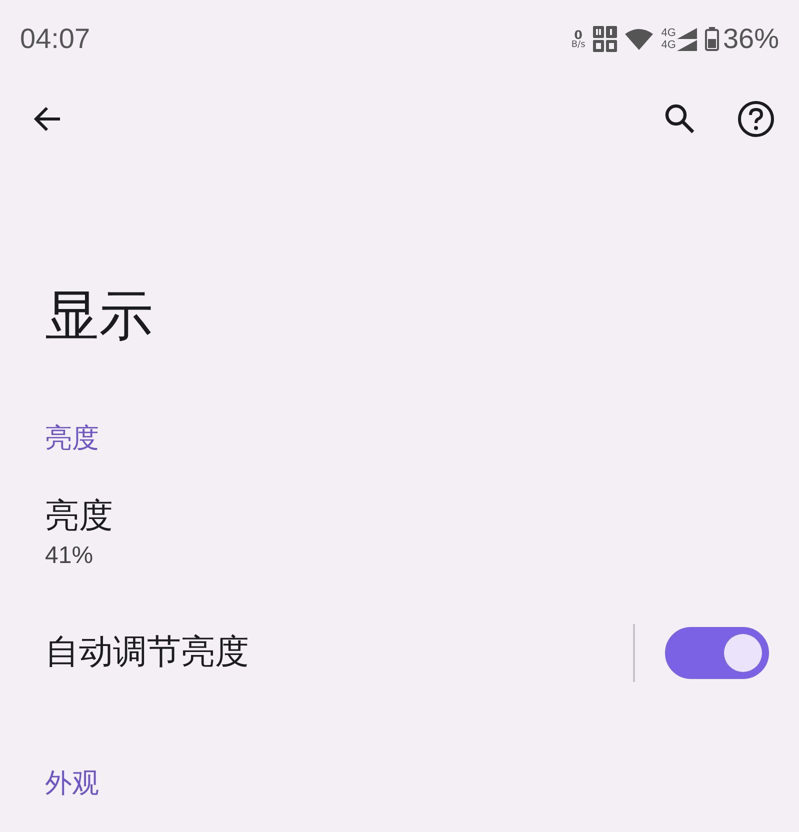 The height and width of the screenshot is (832, 799). What do you see at coordinates (578, 45) in the screenshot?
I see `network-speed-unit: B/s` at bounding box center [578, 45].